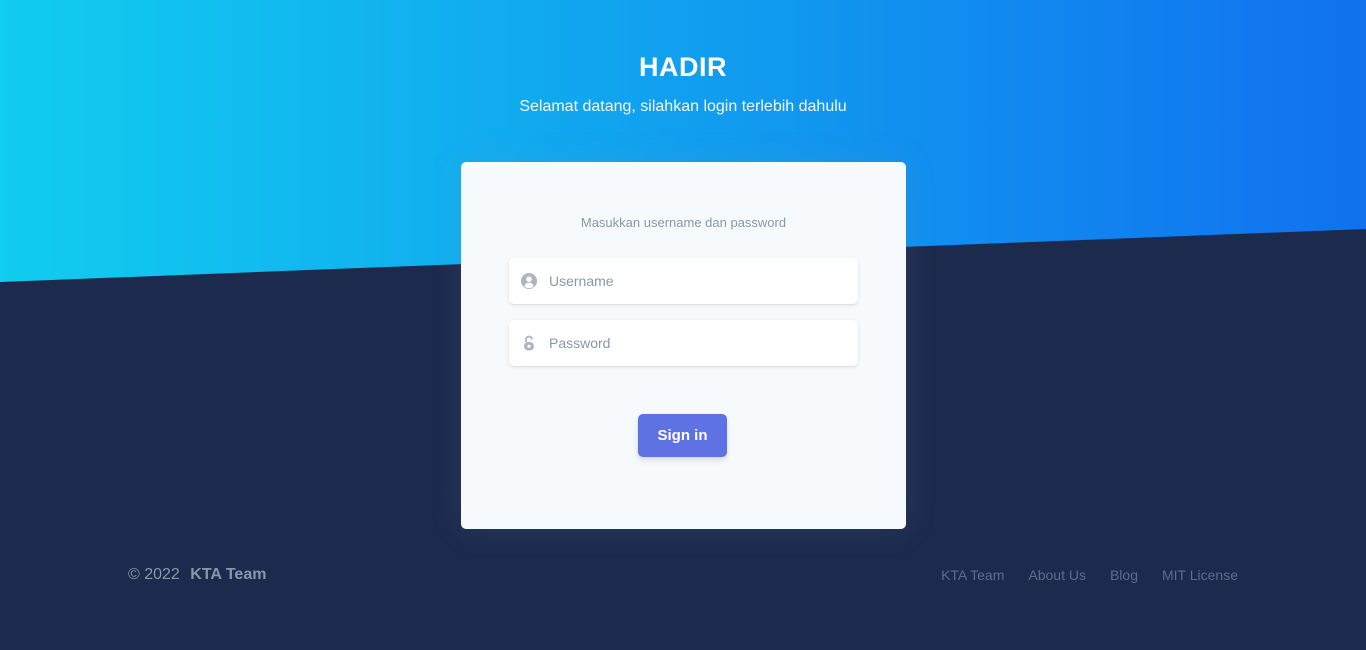 The image size is (1366, 650). What do you see at coordinates (1057, 575) in the screenshot?
I see `footer-link-about-us: About Us` at bounding box center [1057, 575].